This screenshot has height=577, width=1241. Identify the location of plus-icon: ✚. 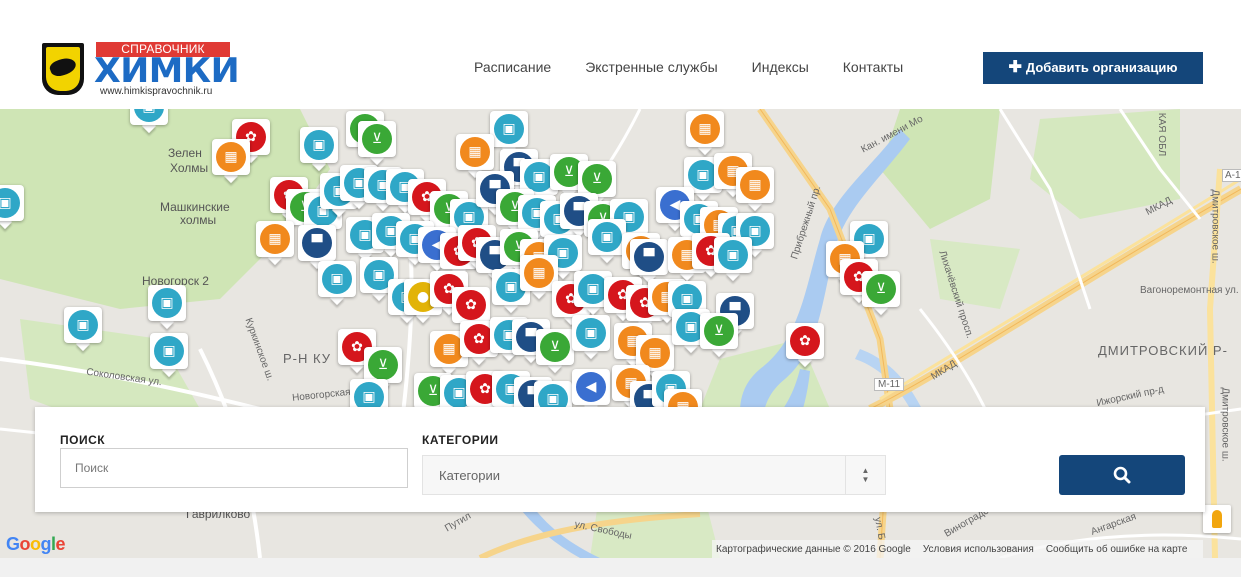
(1015, 67).